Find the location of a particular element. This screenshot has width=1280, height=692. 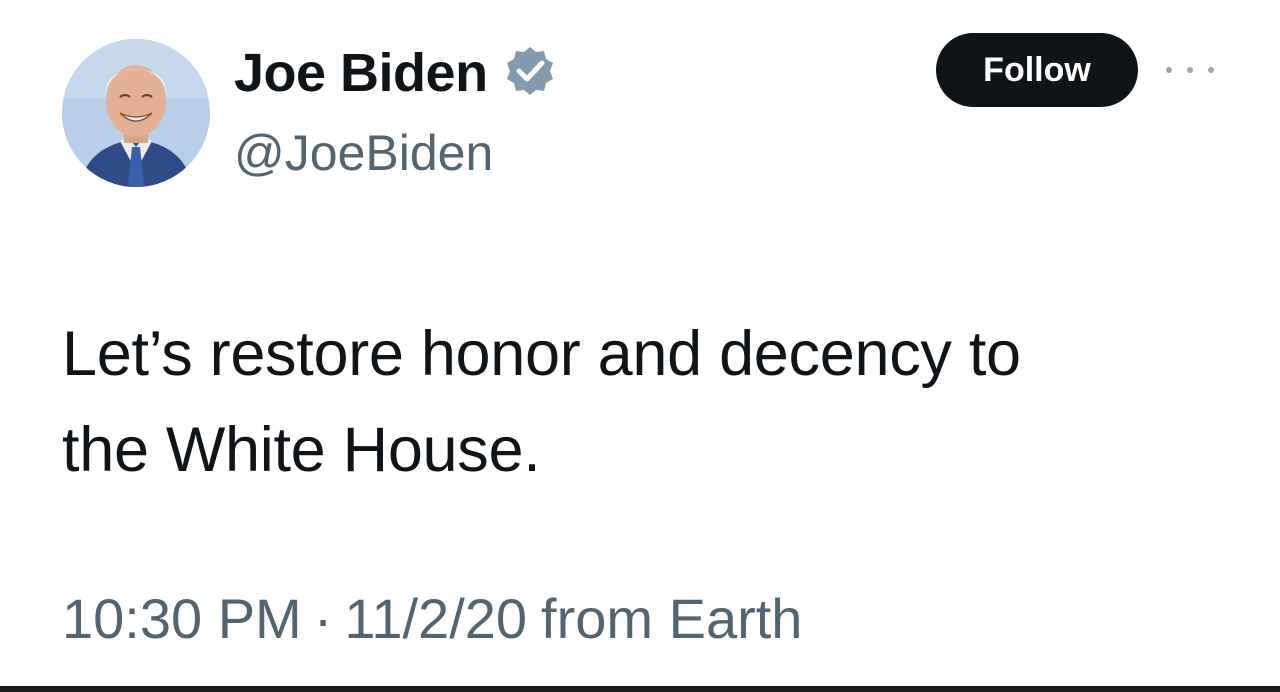

profile-photo is located at coordinates (136, 113).